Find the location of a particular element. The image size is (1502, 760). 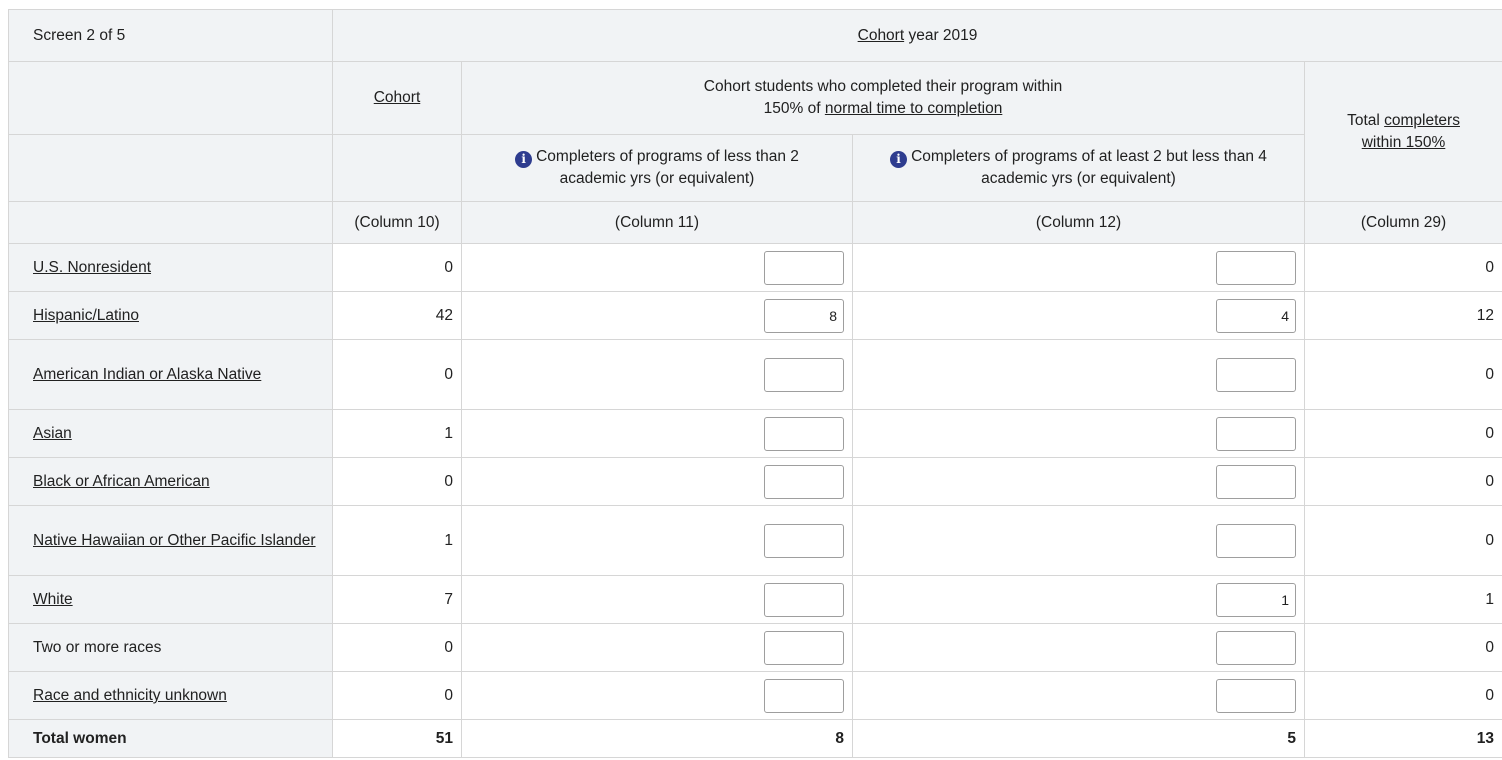

table-row: White 7 1 is located at coordinates (755, 599).